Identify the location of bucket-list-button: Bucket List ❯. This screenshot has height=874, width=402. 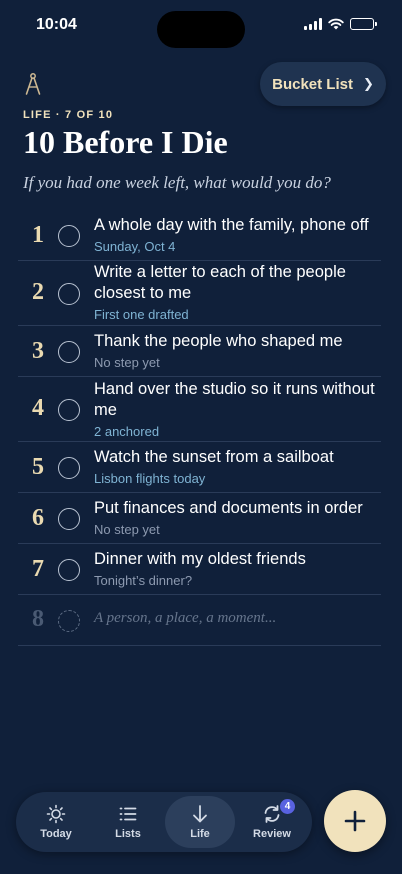
(323, 84).